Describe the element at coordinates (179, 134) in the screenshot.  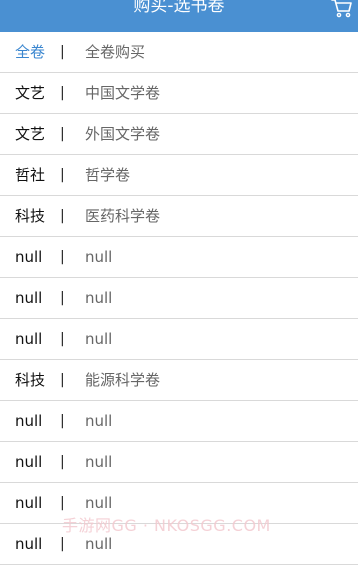
I see `list-item: 文艺 | 外国文学卷` at that location.